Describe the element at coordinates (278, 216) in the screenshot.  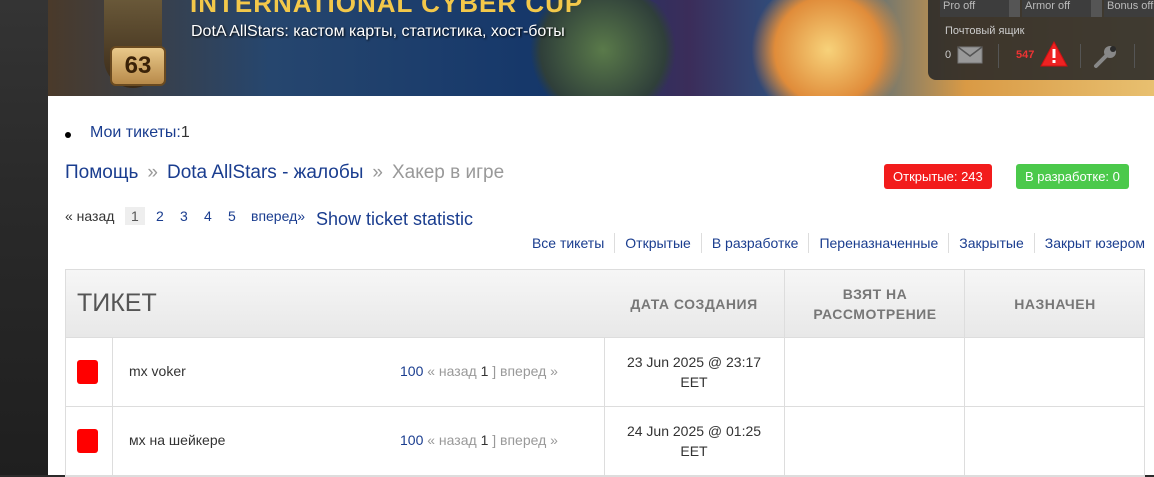
I see `pagination-next: вперед»` at that location.